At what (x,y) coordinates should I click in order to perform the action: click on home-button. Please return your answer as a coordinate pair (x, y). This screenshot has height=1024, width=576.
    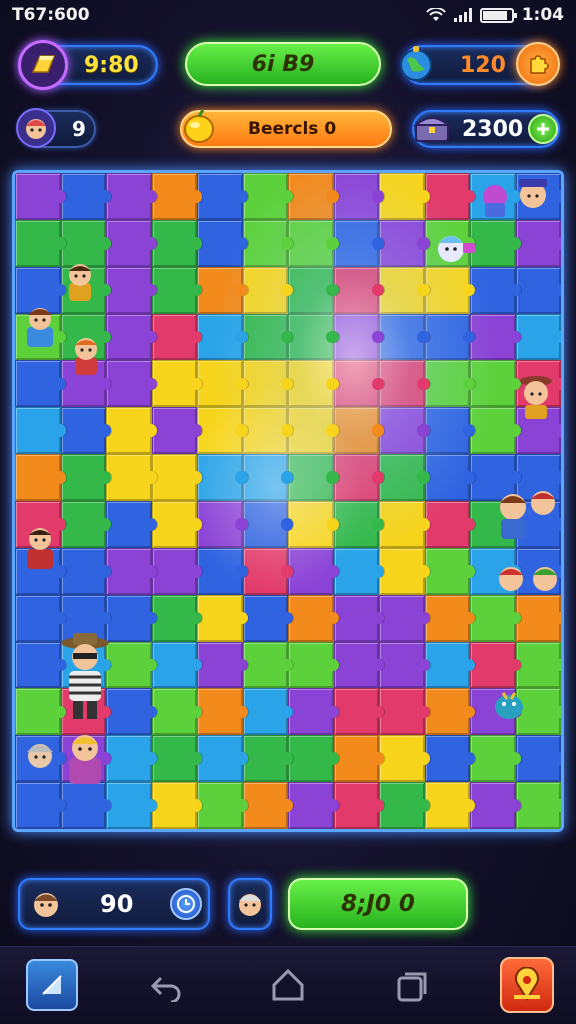
    Looking at the image, I should click on (288, 985).